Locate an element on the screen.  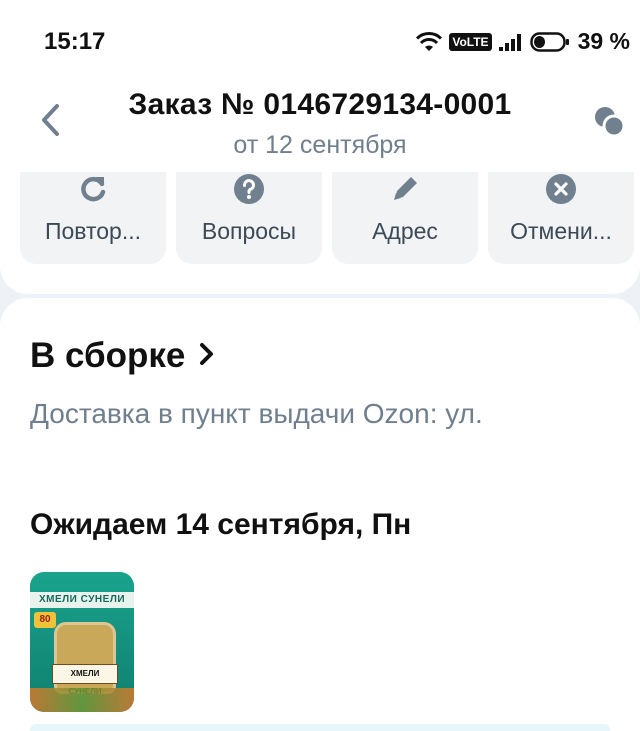
order-title: Заказ № 0146729134-0001 is located at coordinates (320, 104).